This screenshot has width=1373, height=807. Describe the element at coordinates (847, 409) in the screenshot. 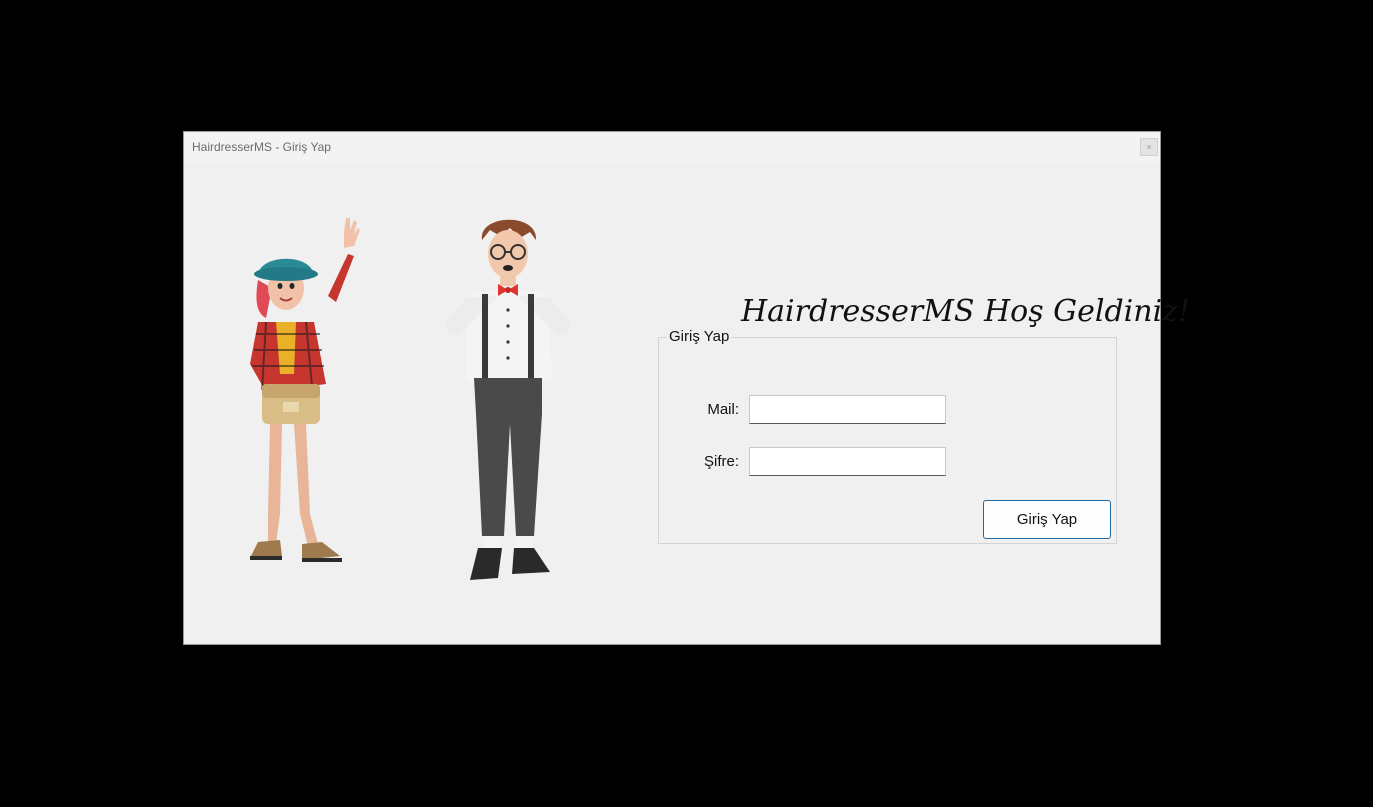

I see `mail-input` at that location.